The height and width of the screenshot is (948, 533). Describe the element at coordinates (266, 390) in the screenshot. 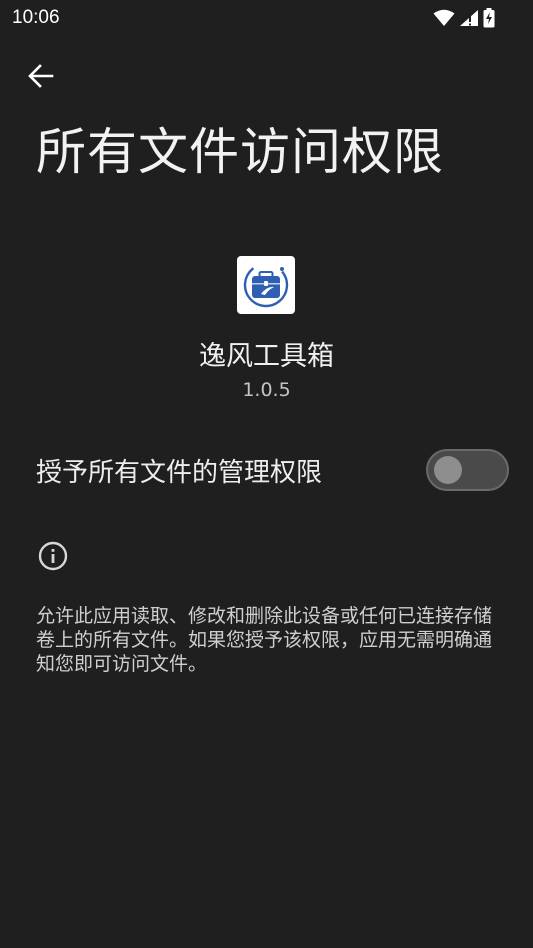

I see `app-version: 1.0.5` at that location.